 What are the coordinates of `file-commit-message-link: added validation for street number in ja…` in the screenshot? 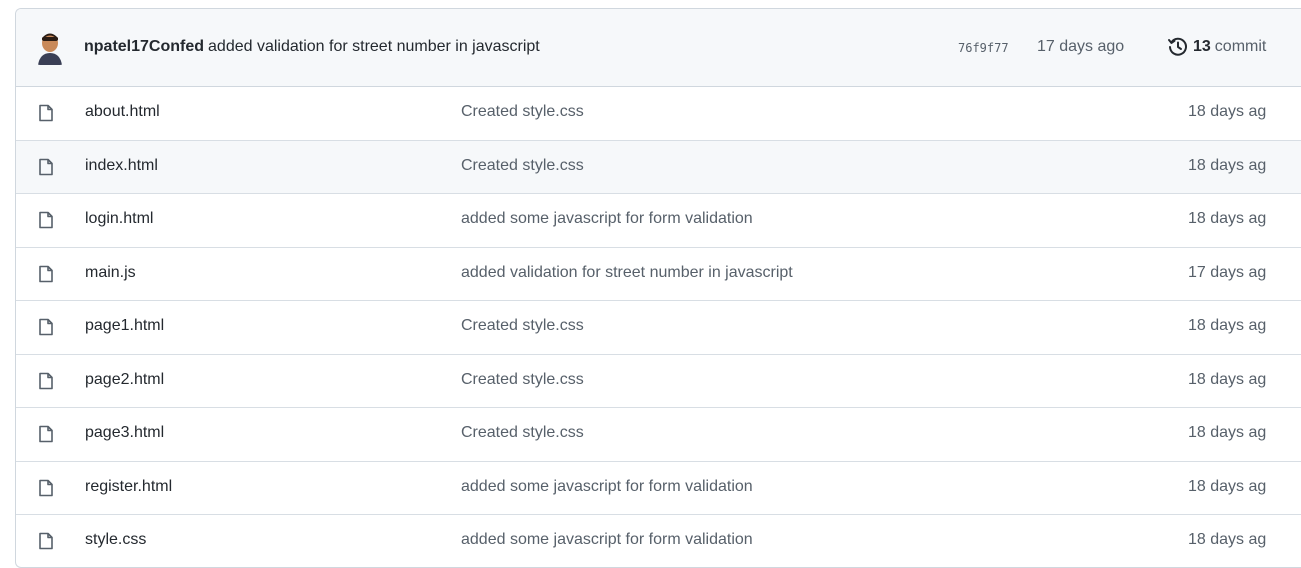 It's located at (627, 273).